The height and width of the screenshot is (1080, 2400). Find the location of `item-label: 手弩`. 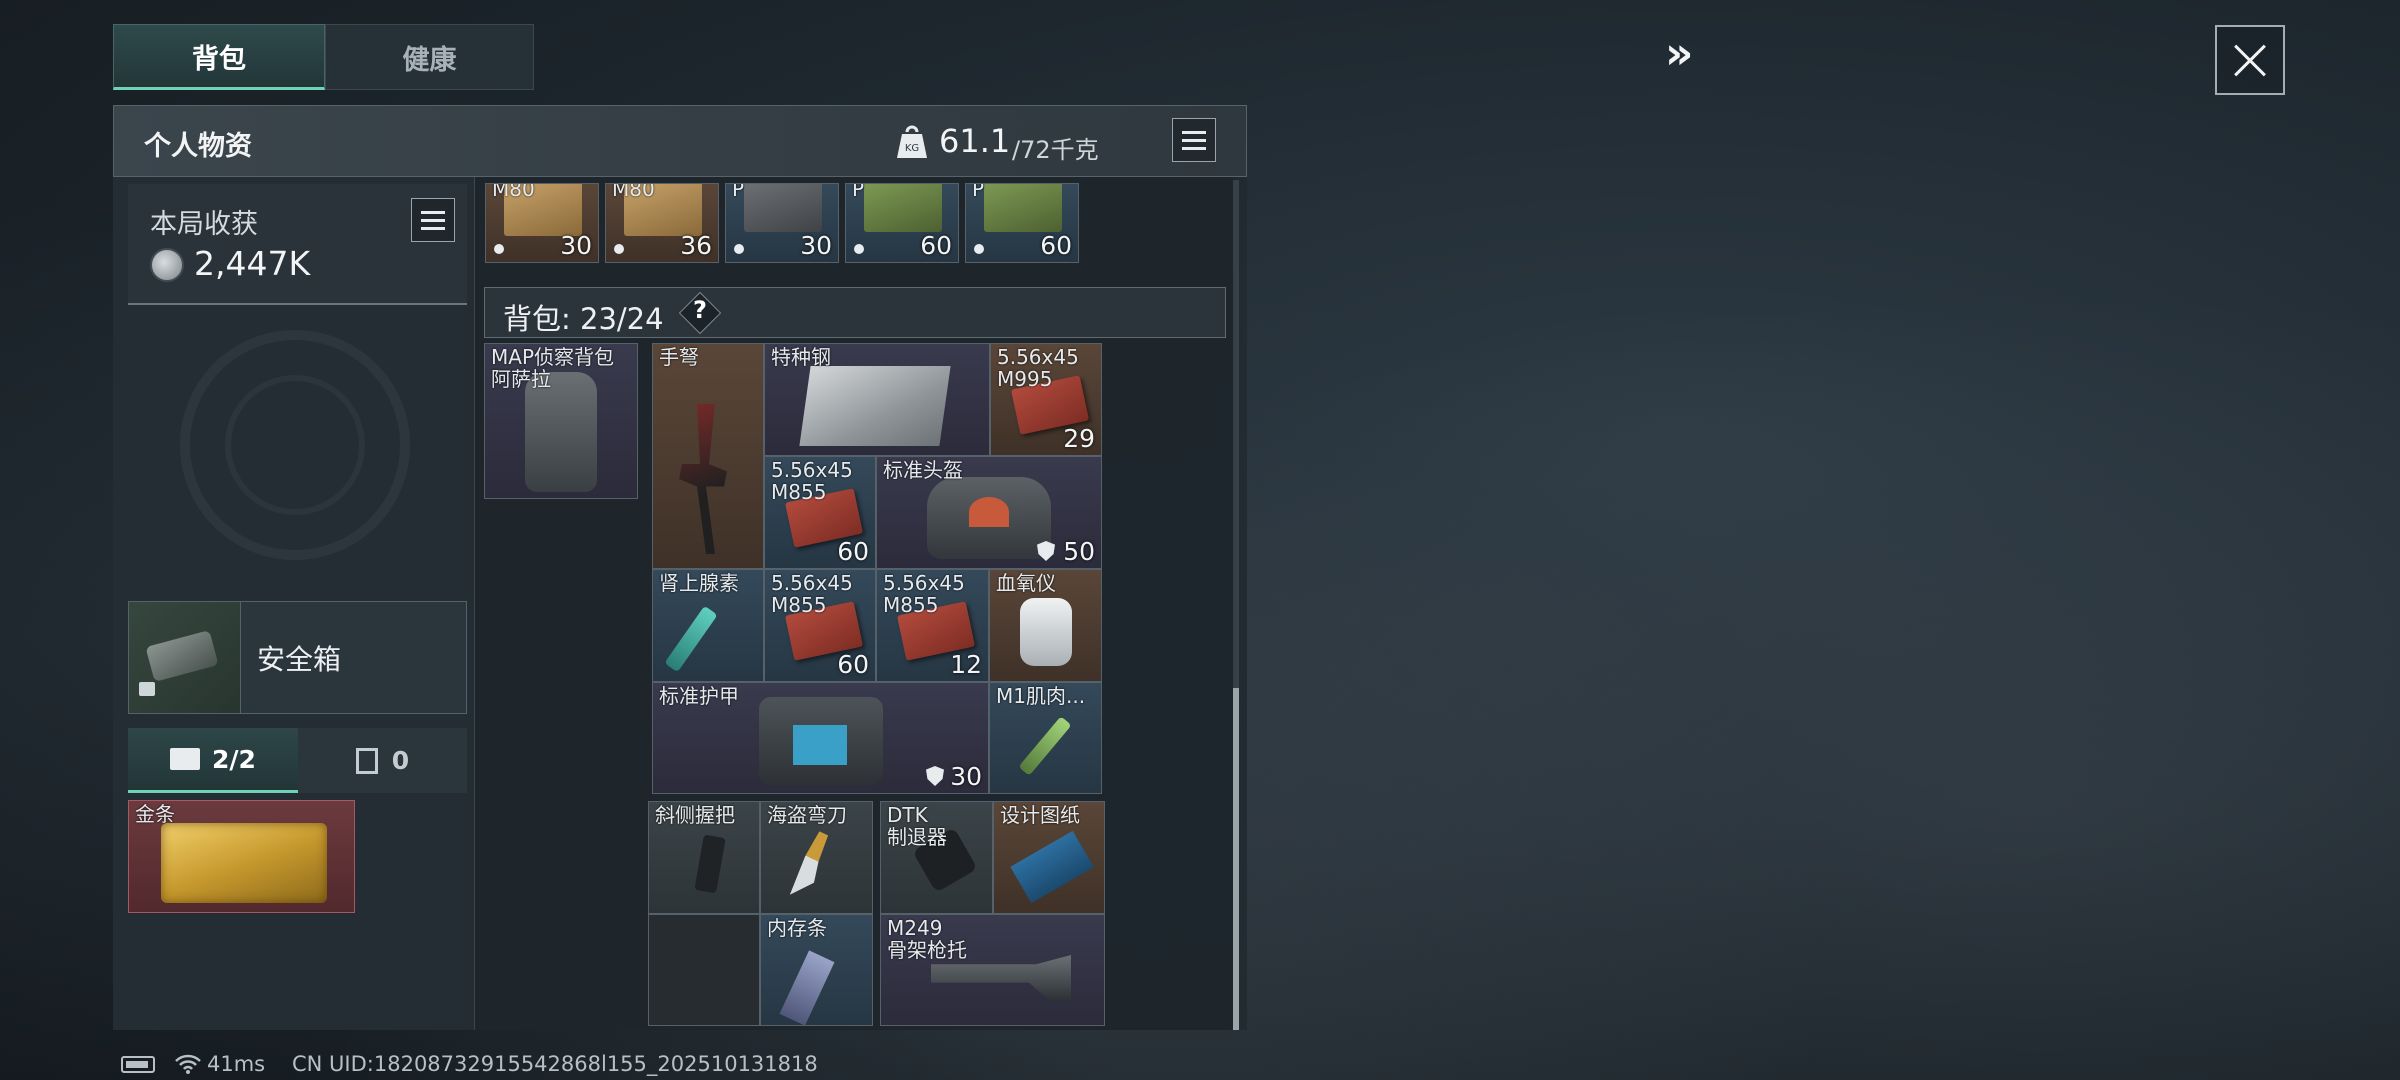

item-label: 手弩 is located at coordinates (679, 357).